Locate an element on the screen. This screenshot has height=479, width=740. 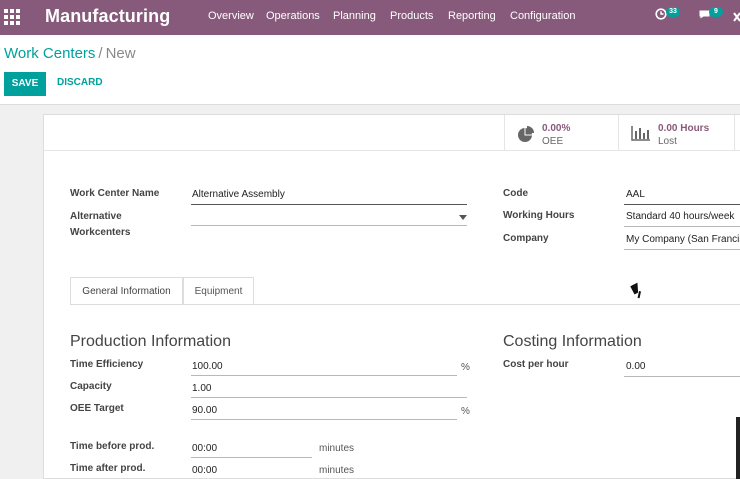
discard-button: DISCARD is located at coordinates (80, 82).